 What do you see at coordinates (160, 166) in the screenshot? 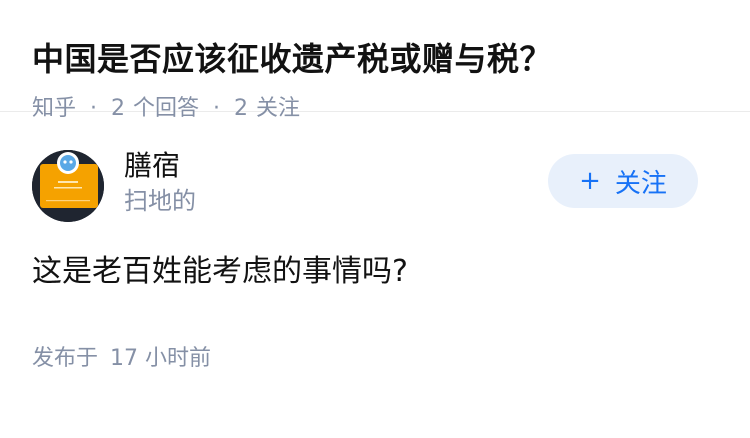
I see `author-name: 膳宿` at bounding box center [160, 166].